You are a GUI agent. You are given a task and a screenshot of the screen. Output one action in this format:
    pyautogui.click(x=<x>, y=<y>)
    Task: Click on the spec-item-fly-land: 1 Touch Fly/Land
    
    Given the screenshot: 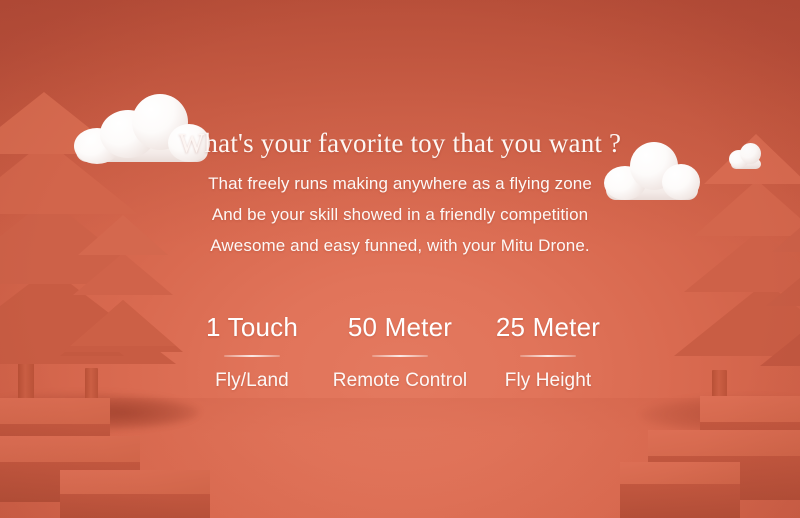 What is the action you would take?
    pyautogui.click(x=252, y=352)
    